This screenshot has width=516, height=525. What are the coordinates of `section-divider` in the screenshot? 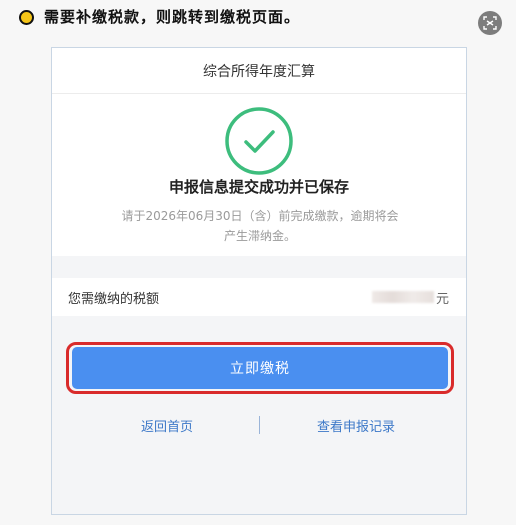 It's located at (259, 267).